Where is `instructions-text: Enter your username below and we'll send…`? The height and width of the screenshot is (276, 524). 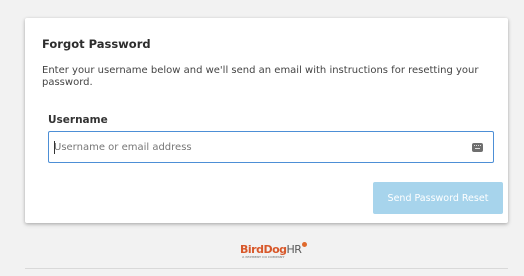
instructions-text: Enter your username below and we'll send… is located at coordinates (260, 76).